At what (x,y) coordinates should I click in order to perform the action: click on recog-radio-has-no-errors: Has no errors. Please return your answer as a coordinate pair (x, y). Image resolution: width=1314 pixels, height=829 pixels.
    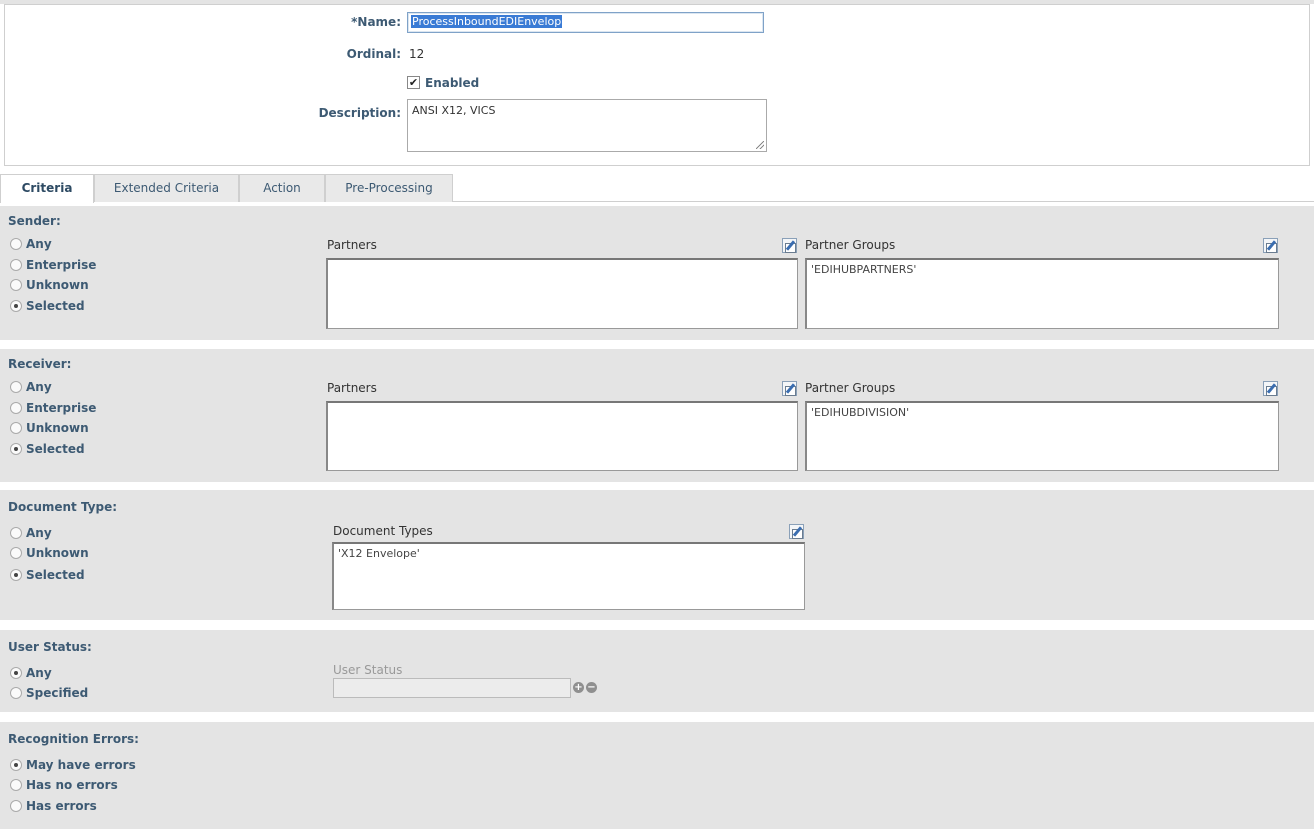
    Looking at the image, I should click on (64, 785).